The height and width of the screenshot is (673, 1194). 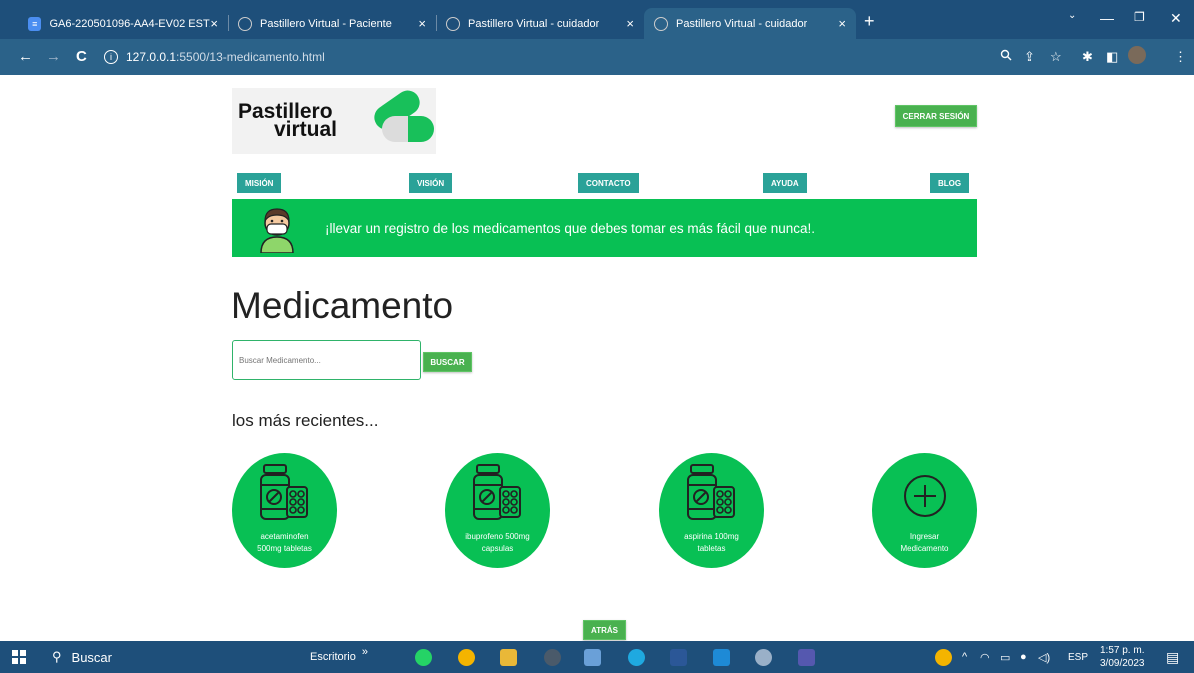 I want to click on file-explorer-icon, so click(x=508, y=657).